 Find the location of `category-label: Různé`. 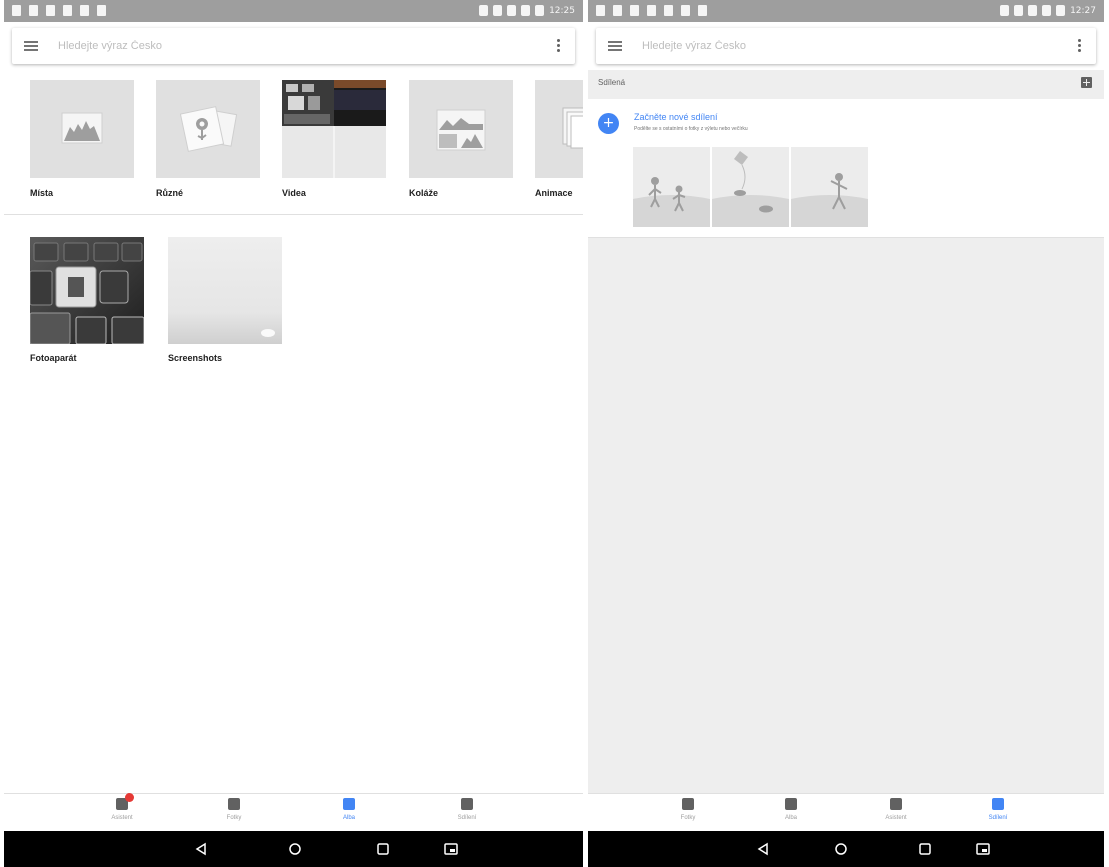

category-label: Různé is located at coordinates (169, 193).